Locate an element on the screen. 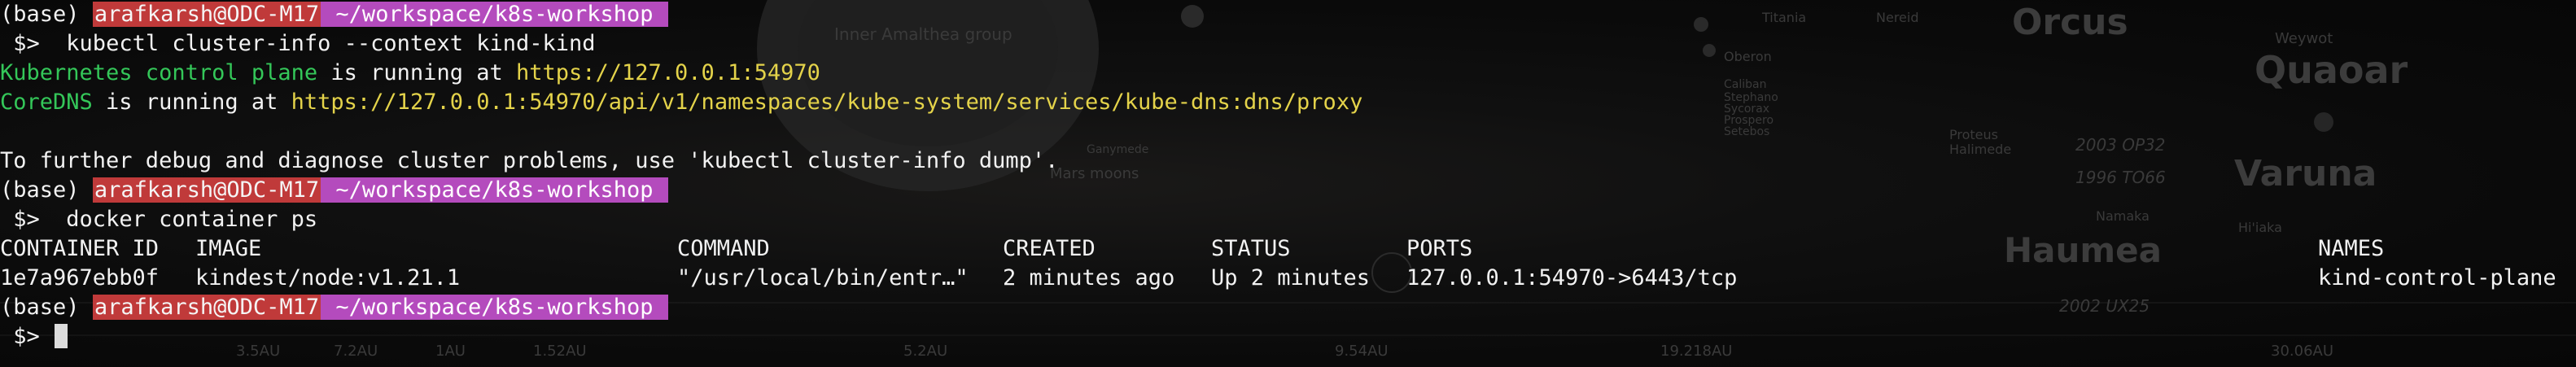  header-names: NAMES is located at coordinates (2351, 248).